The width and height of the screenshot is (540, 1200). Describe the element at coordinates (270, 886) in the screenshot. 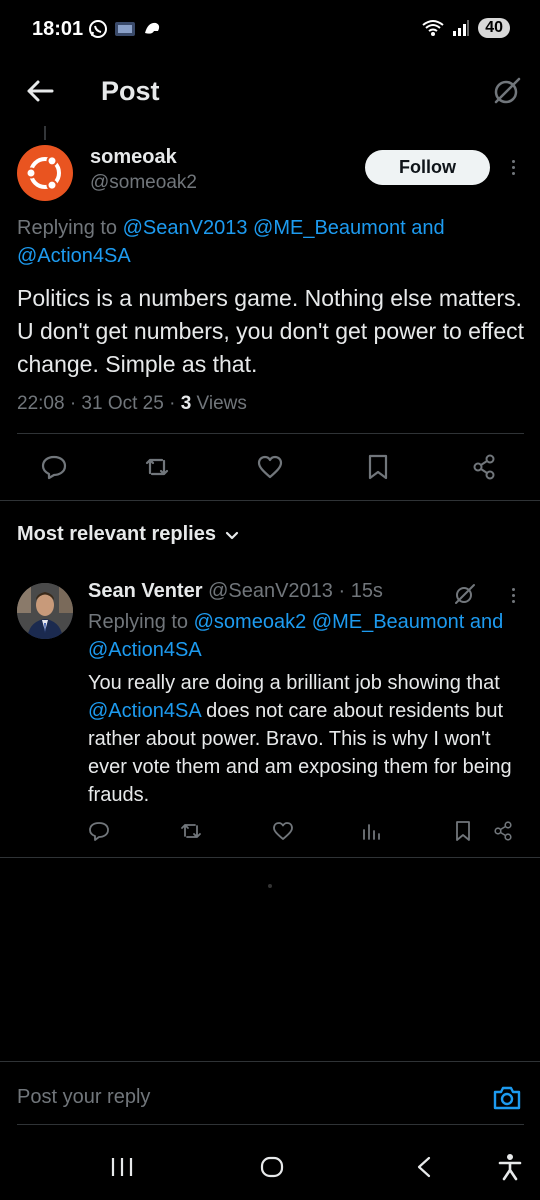

I see `loading-dot` at that location.